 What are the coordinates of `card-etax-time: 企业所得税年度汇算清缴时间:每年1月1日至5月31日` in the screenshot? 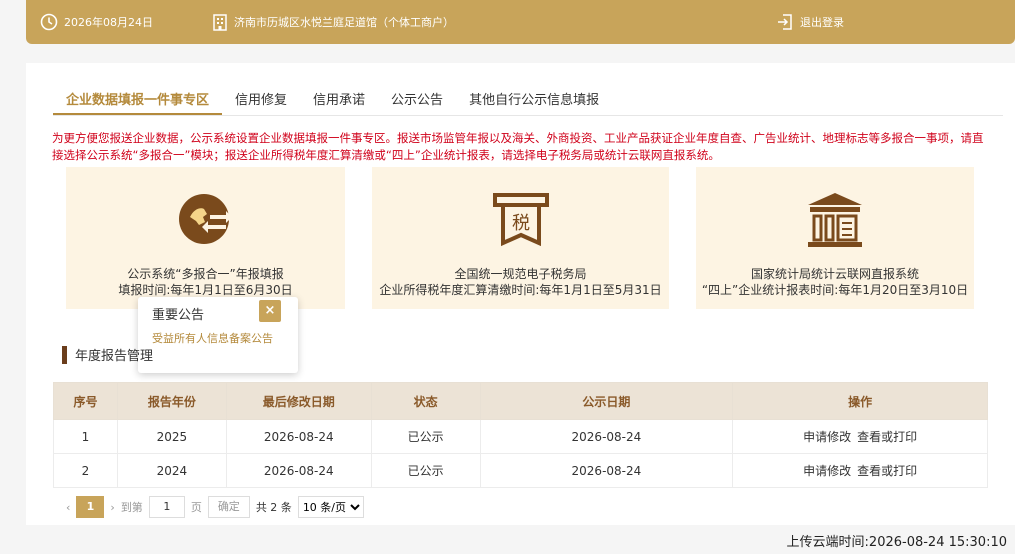 It's located at (520, 290).